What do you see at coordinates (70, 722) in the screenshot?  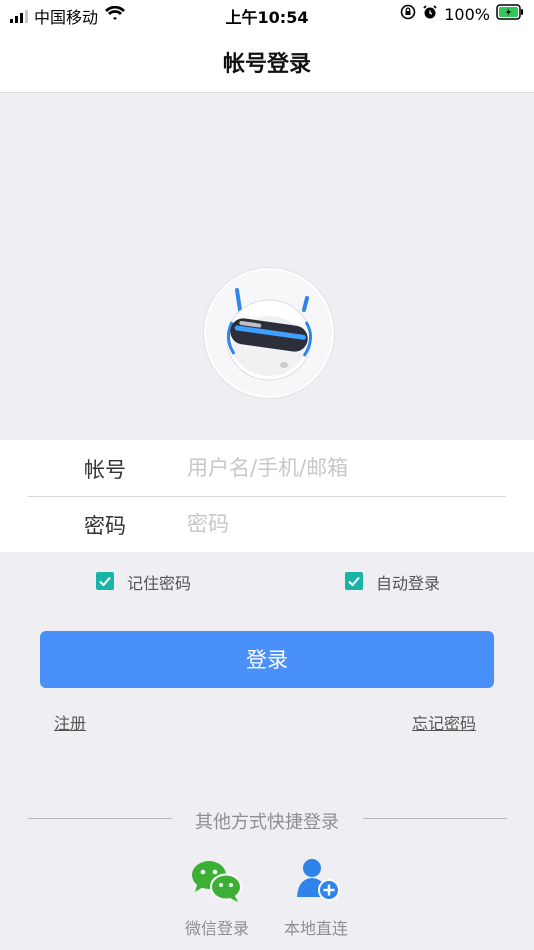 I see `register-link: 注册` at bounding box center [70, 722].